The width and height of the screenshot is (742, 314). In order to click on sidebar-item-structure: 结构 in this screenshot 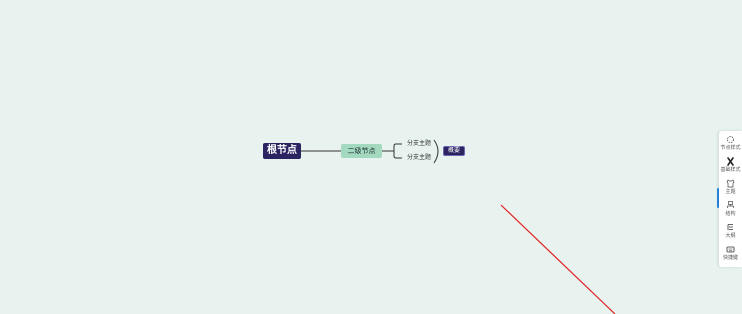, I will do `click(730, 211)`.